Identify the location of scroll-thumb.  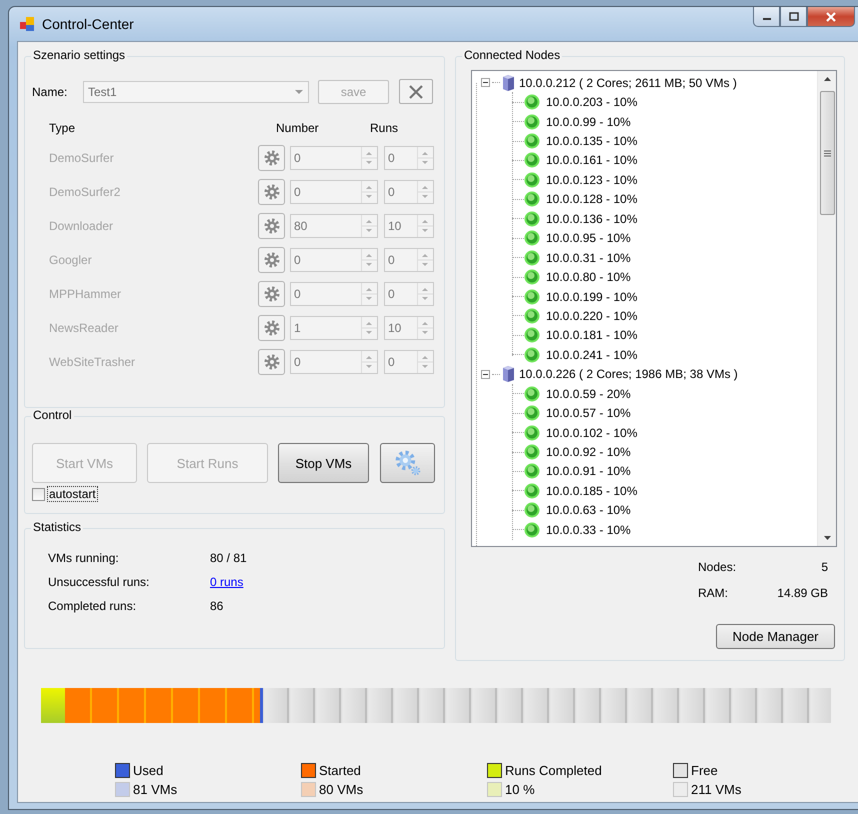
(827, 153).